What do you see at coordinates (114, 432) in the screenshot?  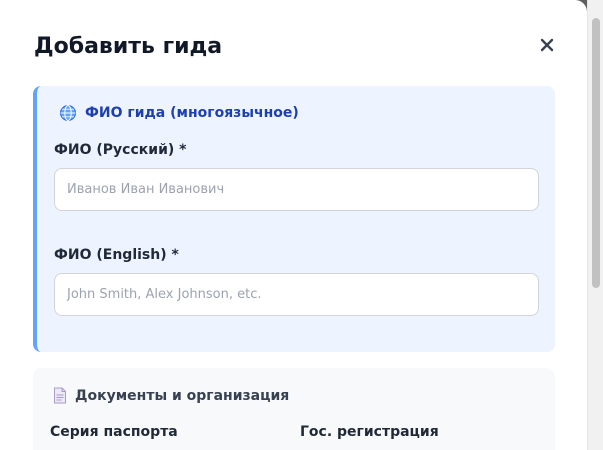 I see `passport-series-label: Серия паспорта` at bounding box center [114, 432].